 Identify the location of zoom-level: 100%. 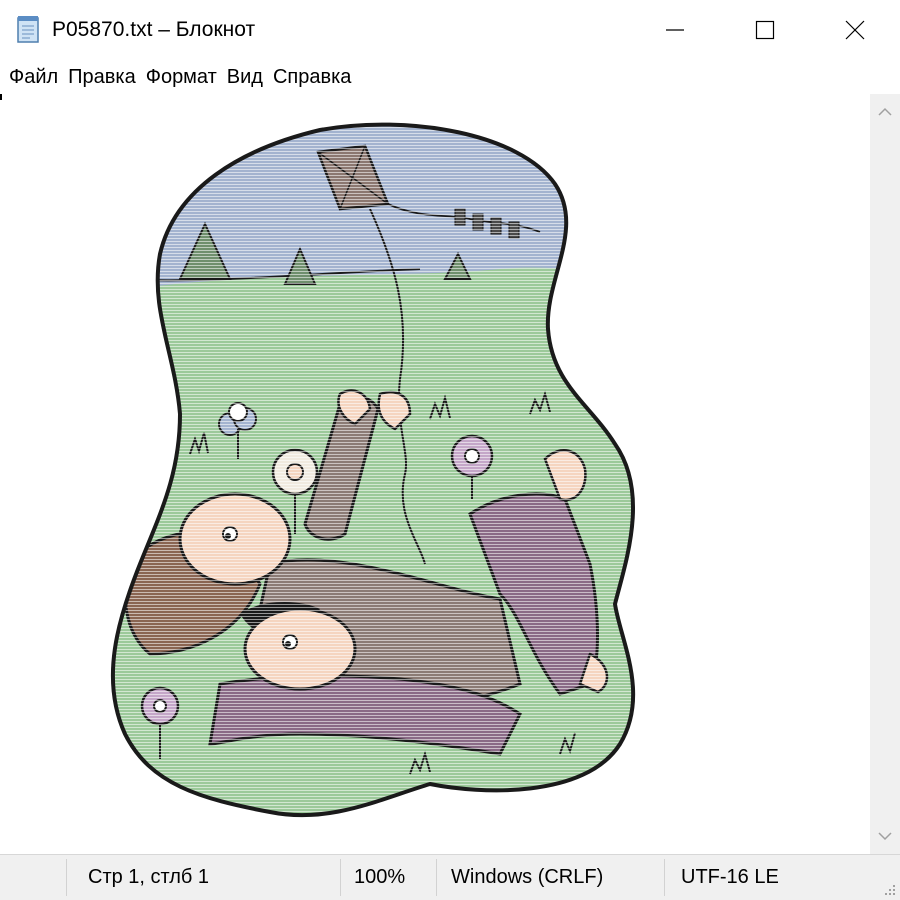
(380, 877).